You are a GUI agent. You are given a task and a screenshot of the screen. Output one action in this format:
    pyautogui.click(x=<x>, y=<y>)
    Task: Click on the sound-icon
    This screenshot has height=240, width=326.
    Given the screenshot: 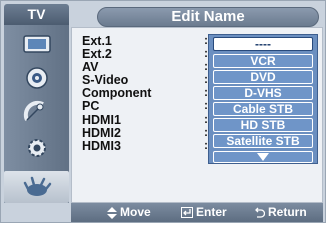 What is the action you would take?
    pyautogui.click(x=36, y=78)
    